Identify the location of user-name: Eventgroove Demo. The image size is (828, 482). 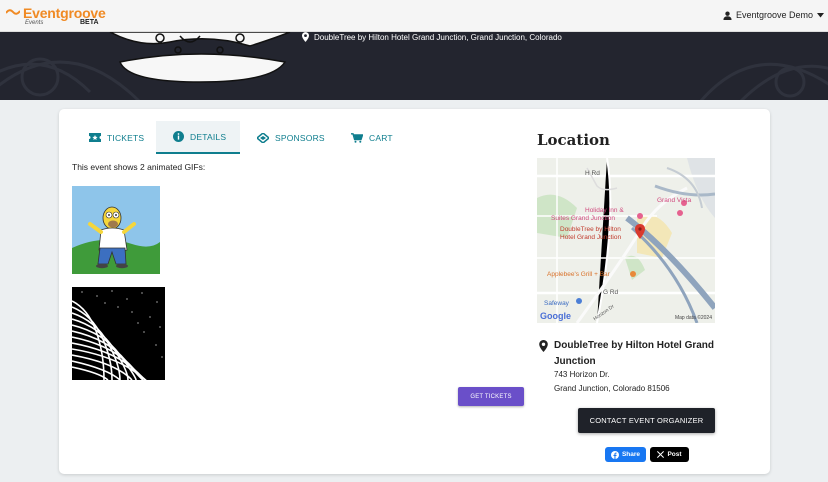
(774, 15).